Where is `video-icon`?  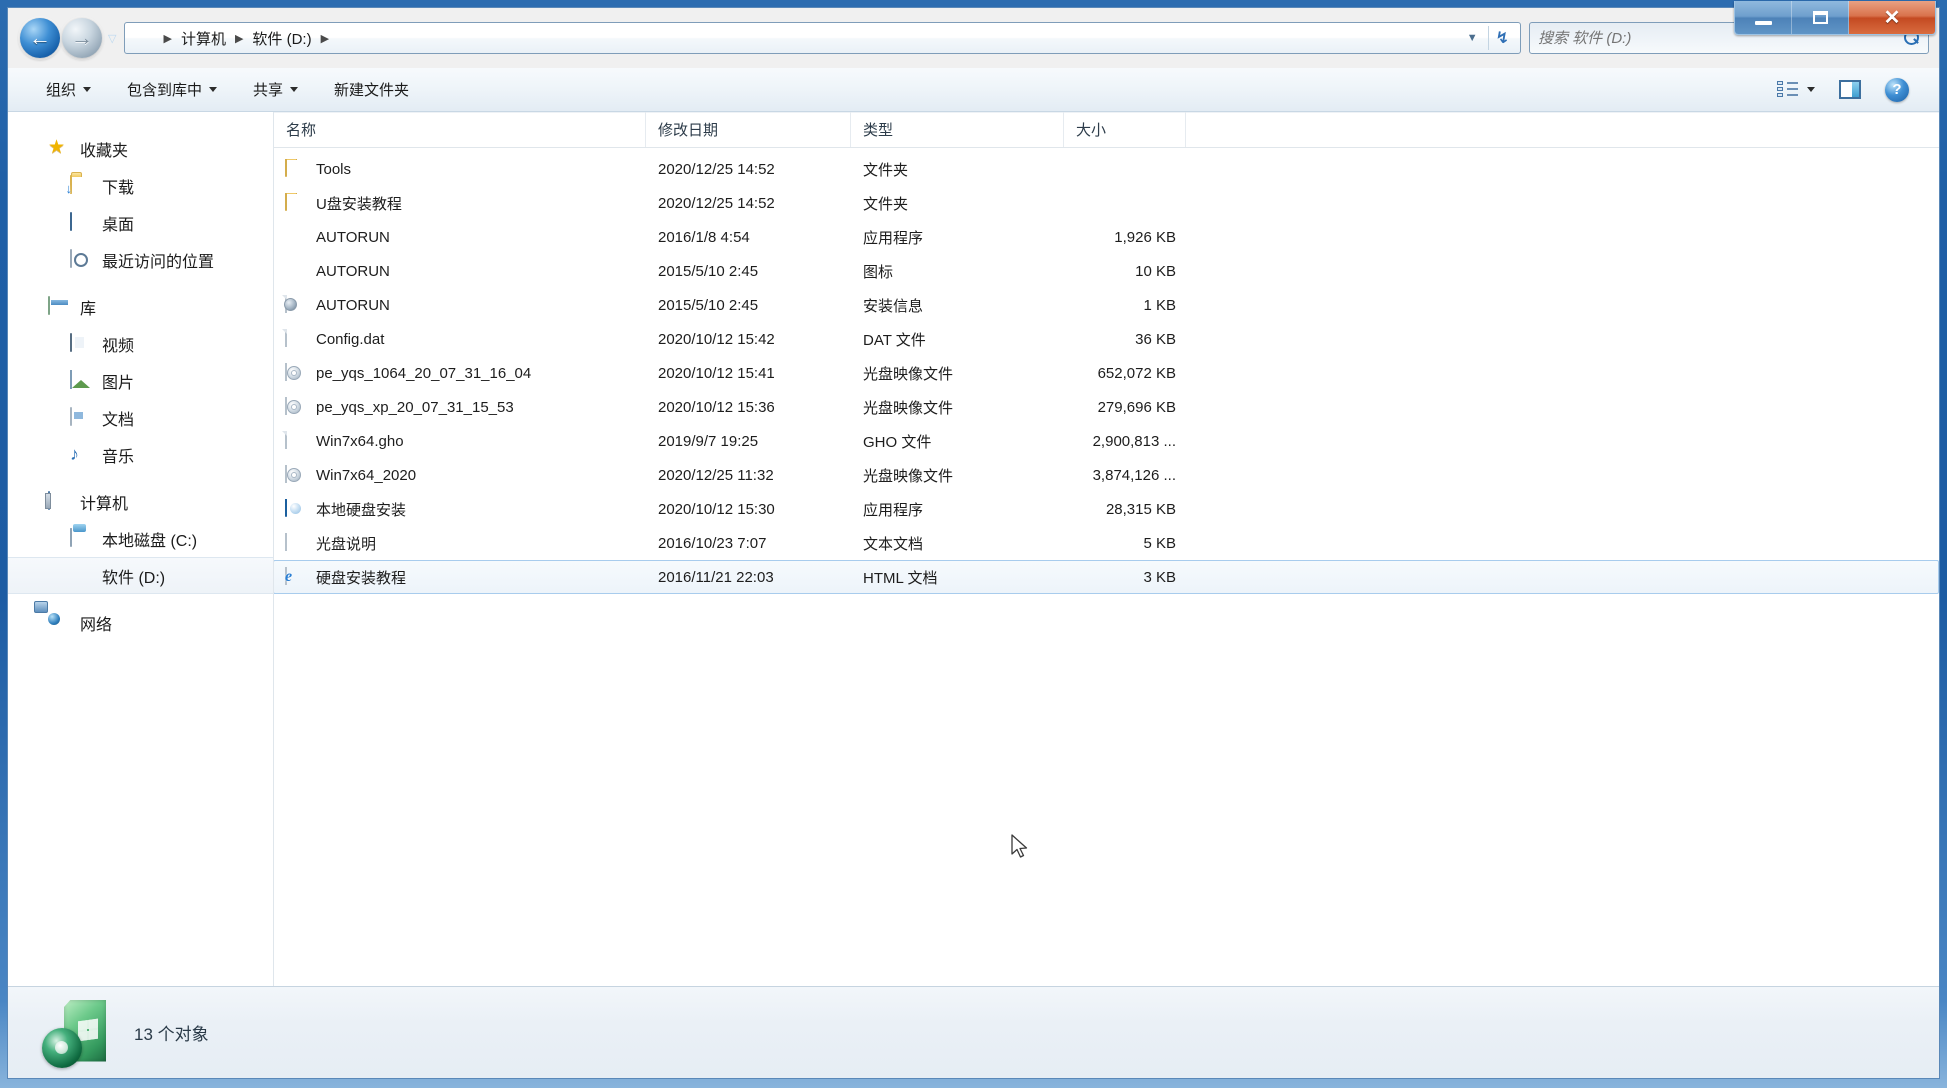 video-icon is located at coordinates (81, 343).